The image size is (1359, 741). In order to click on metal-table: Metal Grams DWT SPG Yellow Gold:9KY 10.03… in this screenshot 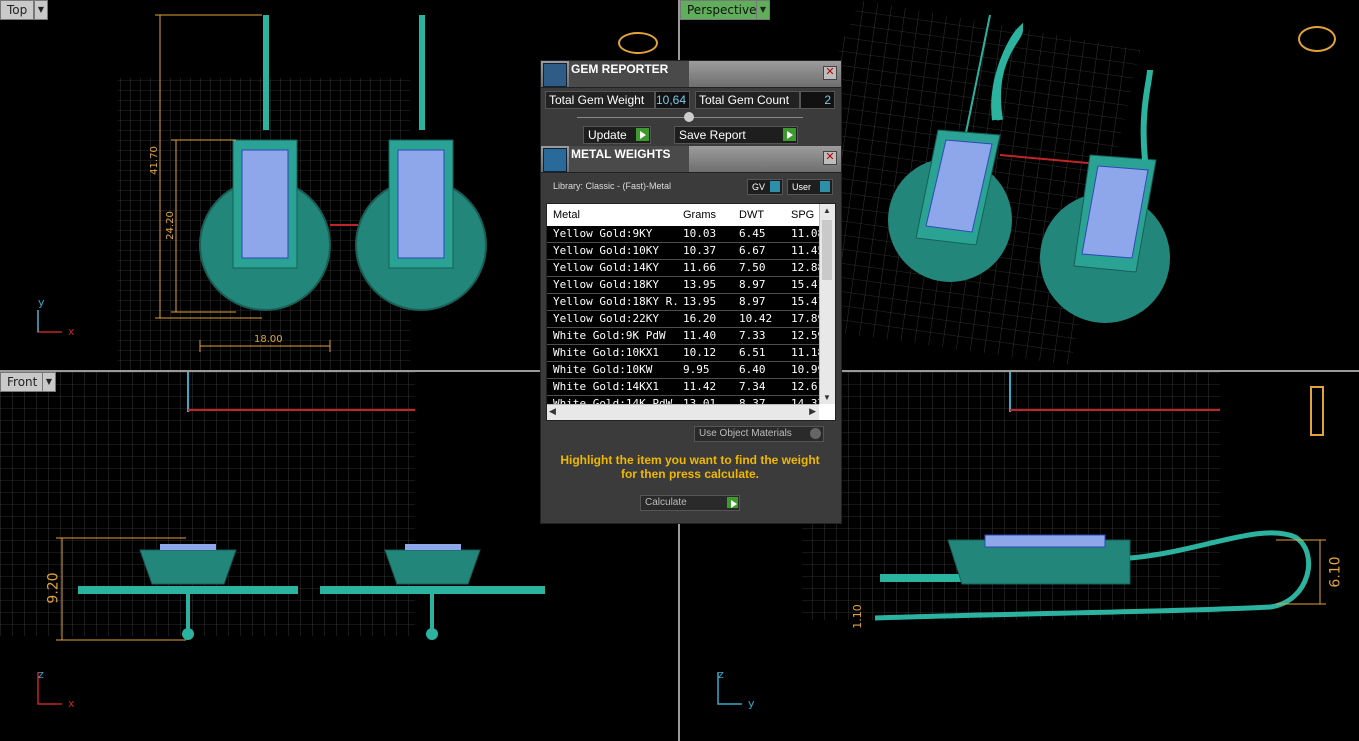, I will do `click(691, 312)`.